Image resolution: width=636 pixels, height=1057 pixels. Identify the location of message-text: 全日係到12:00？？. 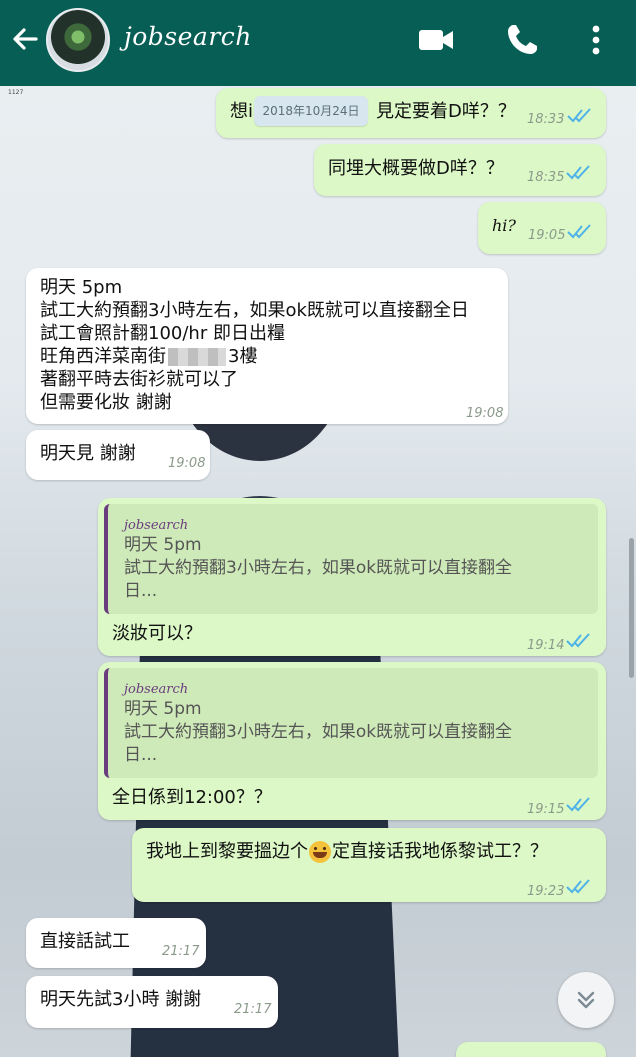
(192, 797).